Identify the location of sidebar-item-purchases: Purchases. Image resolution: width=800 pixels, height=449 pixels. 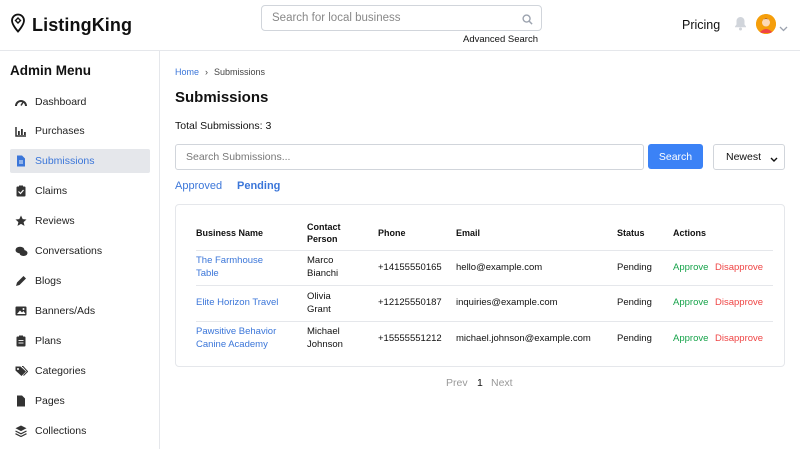
(80, 131).